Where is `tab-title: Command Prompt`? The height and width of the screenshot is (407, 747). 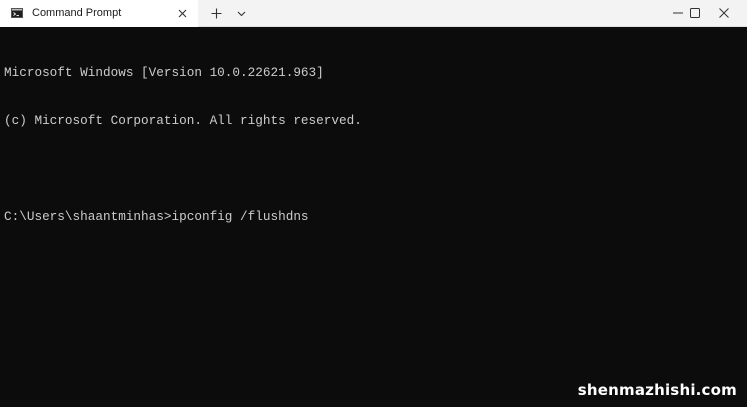
tab-title: Command Prompt is located at coordinates (77, 13).